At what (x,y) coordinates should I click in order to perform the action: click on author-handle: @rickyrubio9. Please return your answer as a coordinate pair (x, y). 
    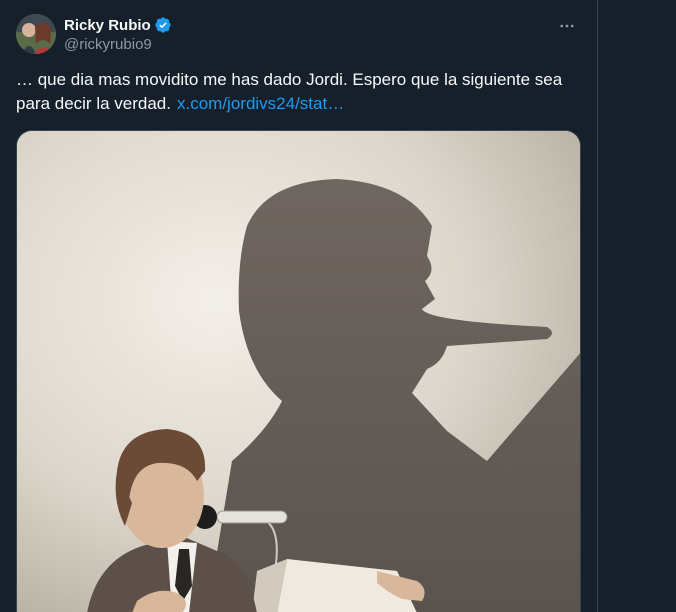
    Looking at the image, I should click on (108, 44).